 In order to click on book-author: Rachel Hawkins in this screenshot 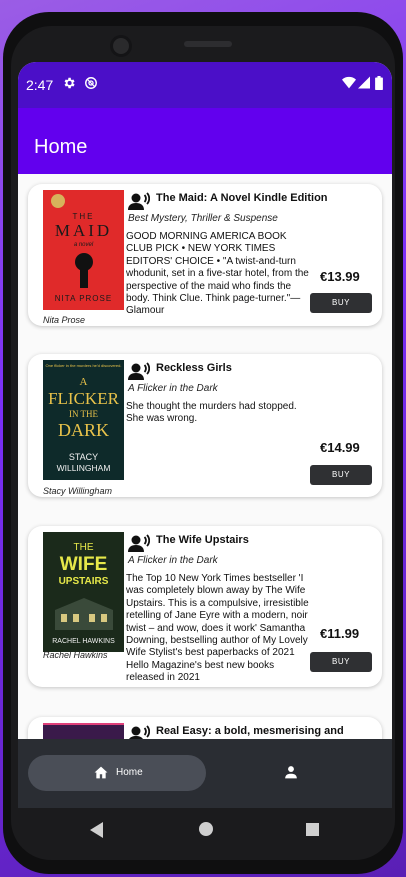, I will do `click(75, 655)`.